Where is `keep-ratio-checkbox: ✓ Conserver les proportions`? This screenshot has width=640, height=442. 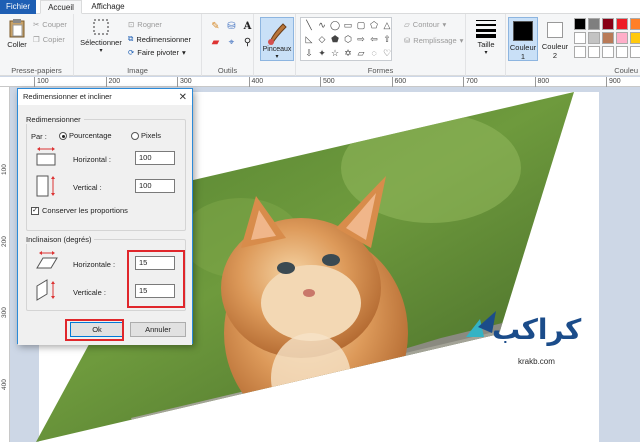
keep-ratio-checkbox: ✓ Conserver les proportions is located at coordinates (79, 211).